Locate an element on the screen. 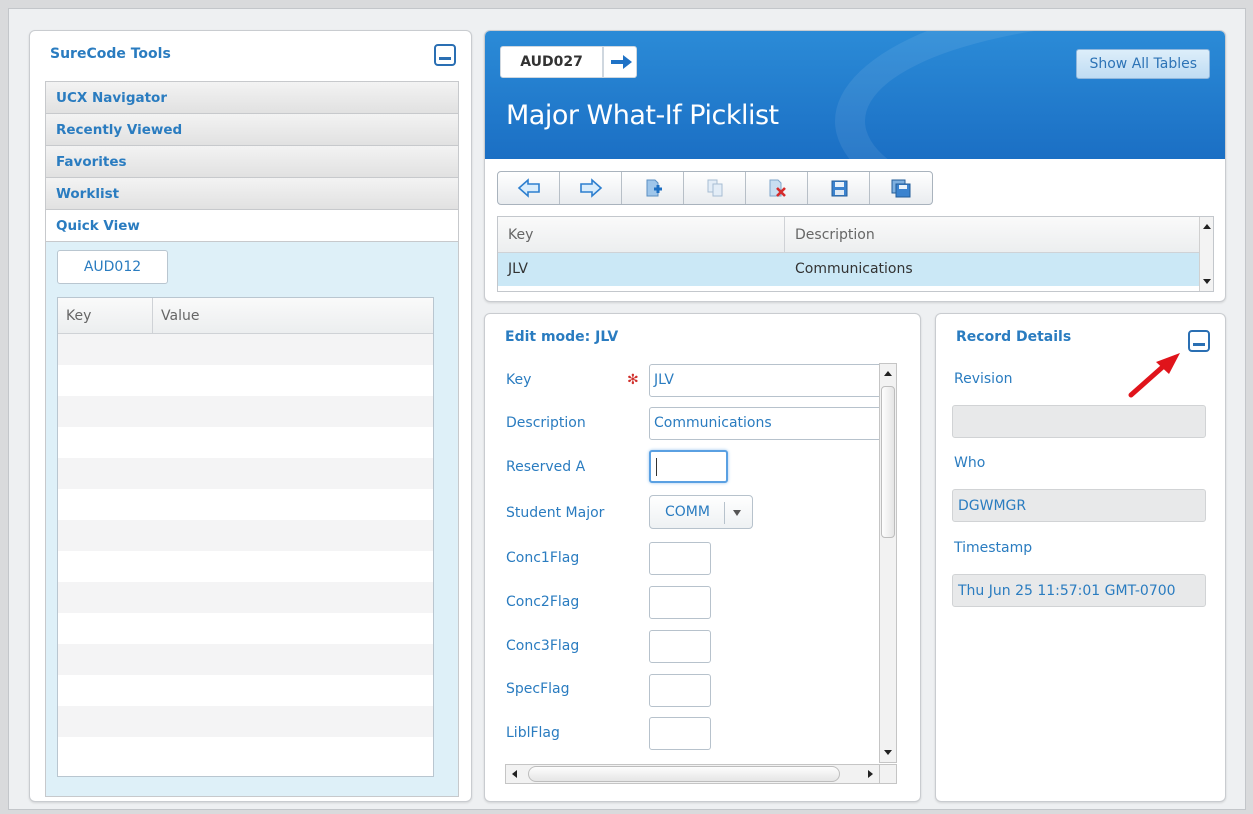 Image resolution: width=1253 pixels, height=814 pixels. required-asterisk-icon: ✻ is located at coordinates (633, 380).